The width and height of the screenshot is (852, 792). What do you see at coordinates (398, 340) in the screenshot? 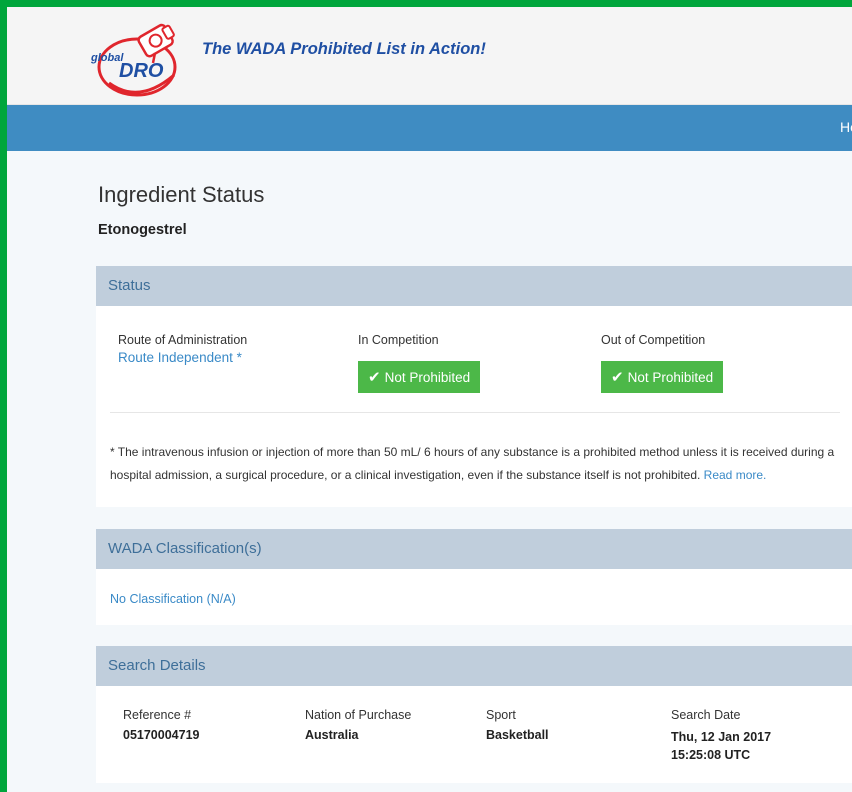
I see `in-competition-label: In Competition` at bounding box center [398, 340].